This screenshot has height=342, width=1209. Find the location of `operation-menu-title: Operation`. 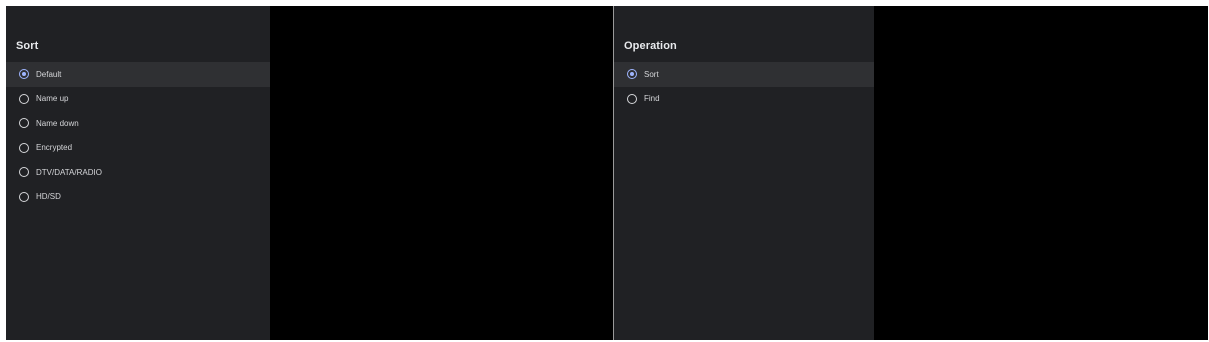

operation-menu-title: Operation is located at coordinates (650, 46).